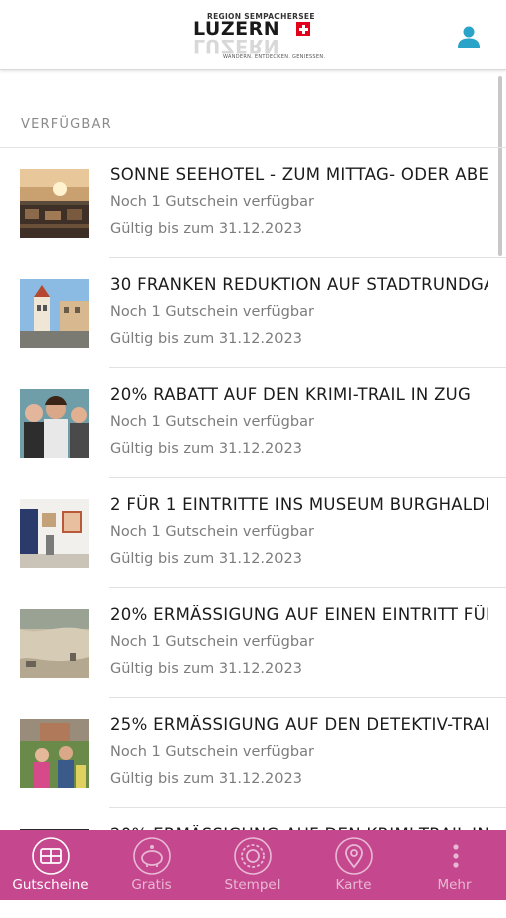 Image resolution: width=506 pixels, height=918 pixels. Describe the element at coordinates (54, 753) in the screenshot. I see `voucher-image-detektiv-trail` at that location.